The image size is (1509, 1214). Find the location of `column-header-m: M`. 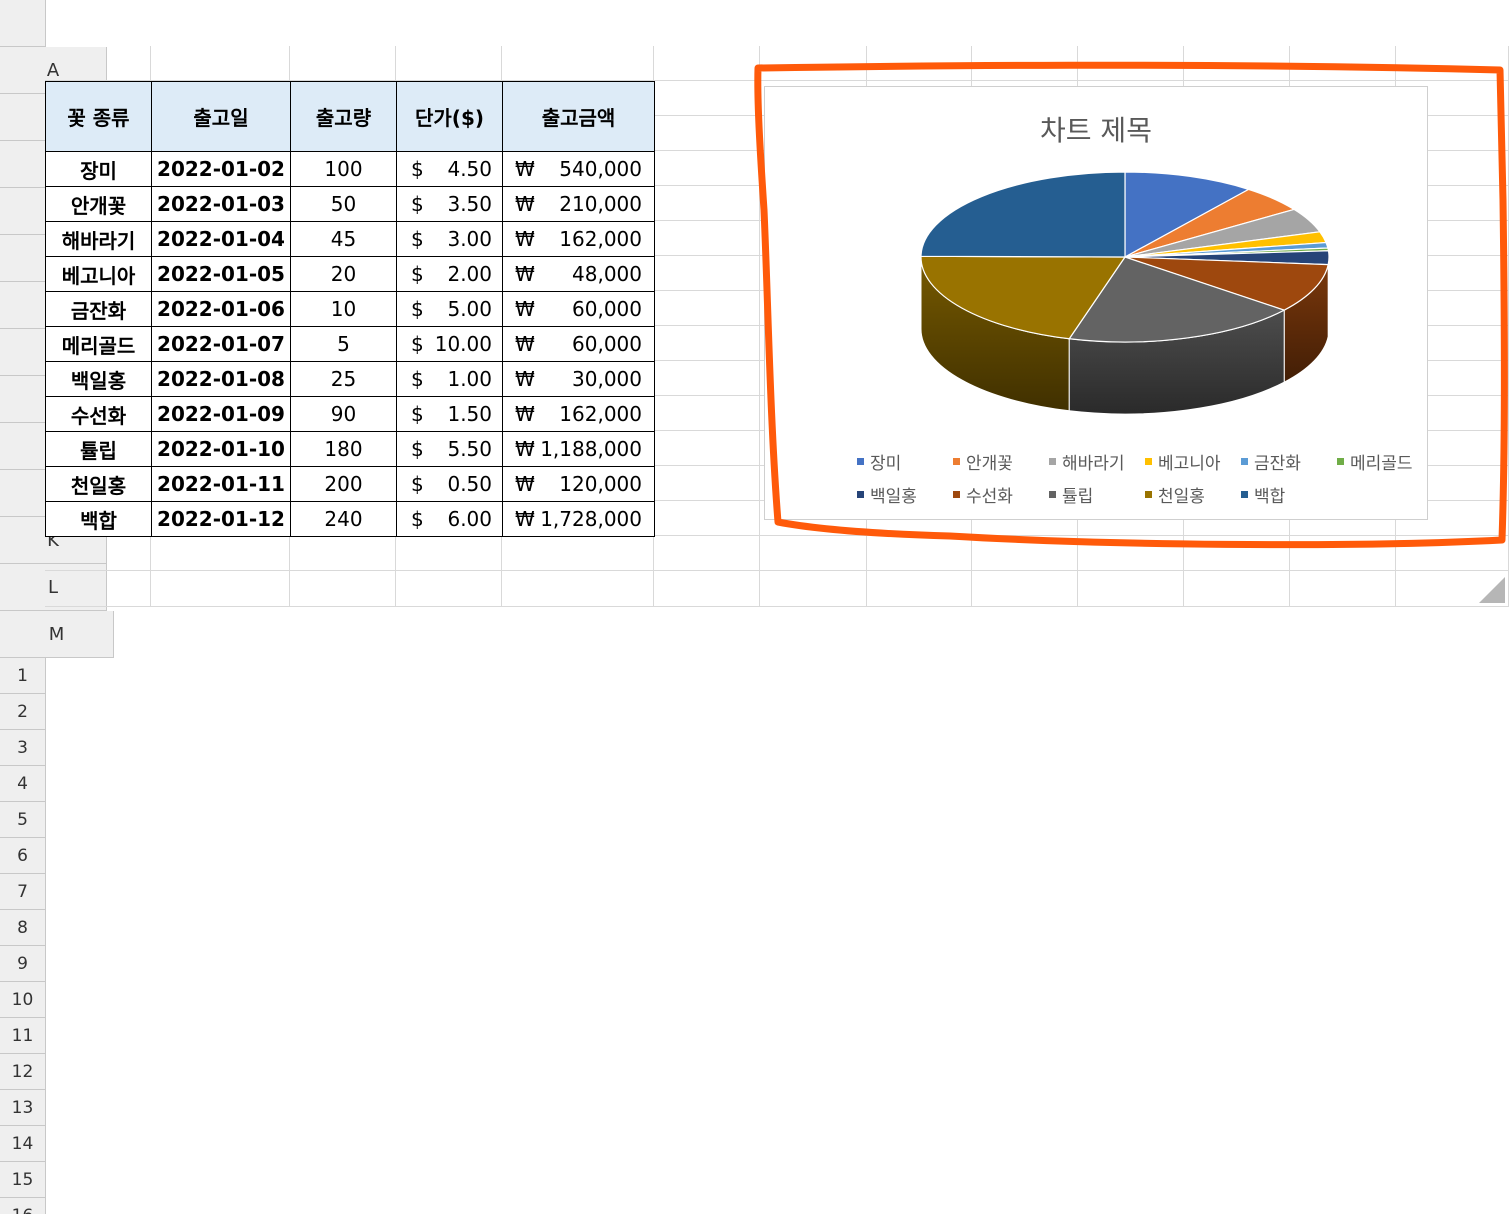

column-header-m: M is located at coordinates (57, 634).